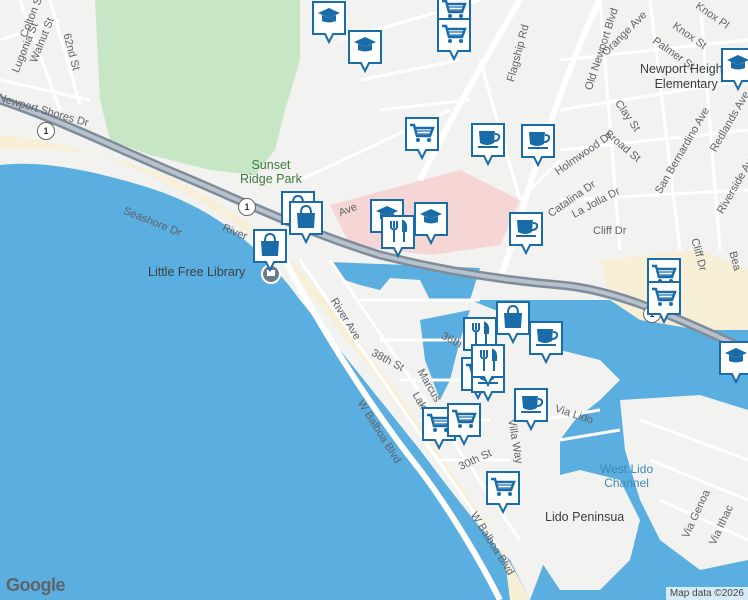  What do you see at coordinates (627, 476) in the screenshot?
I see `west-lido-channel-label: West Lido Channel` at bounding box center [627, 476].